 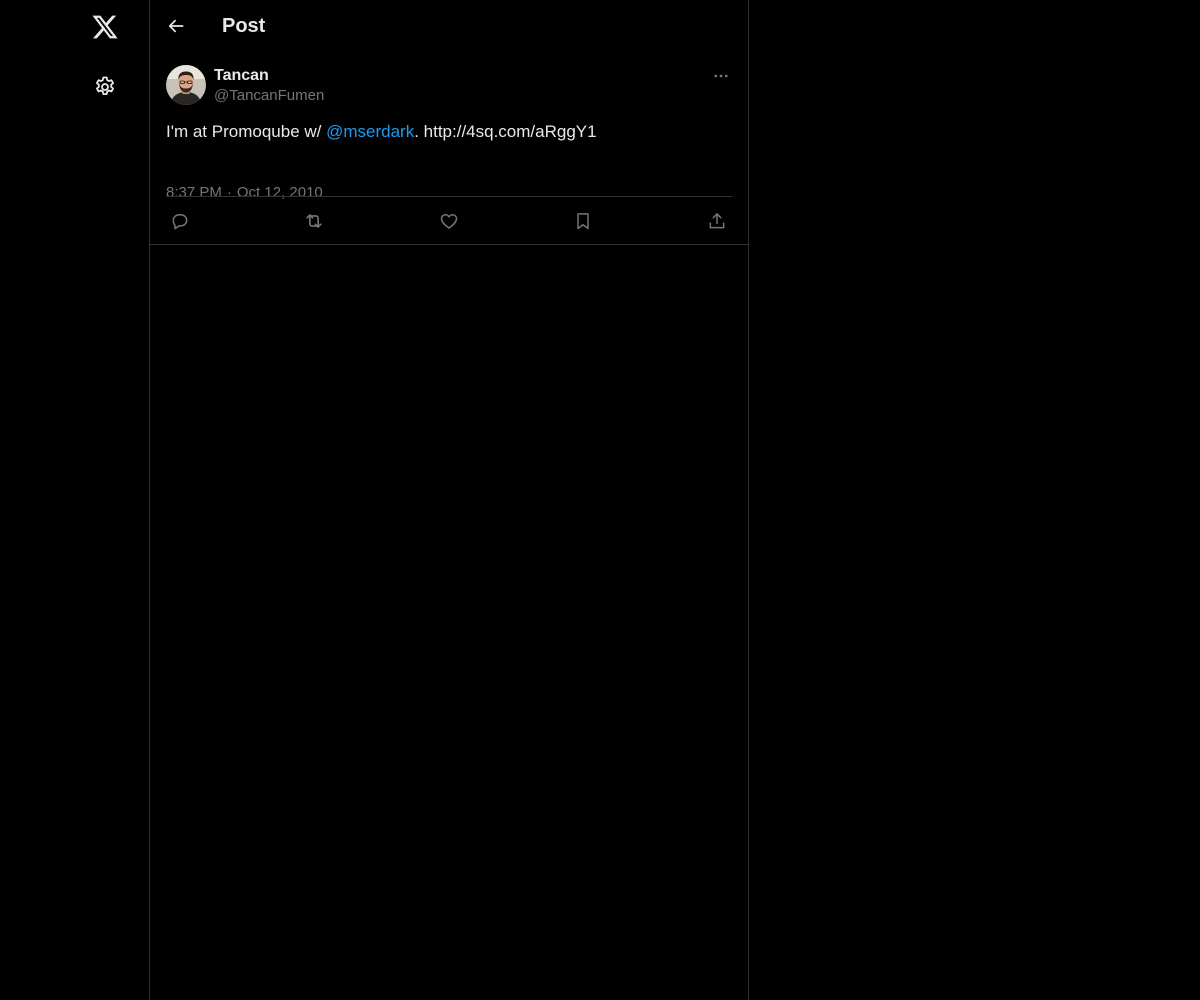 I want to click on reply-icon, so click(x=180, y=221).